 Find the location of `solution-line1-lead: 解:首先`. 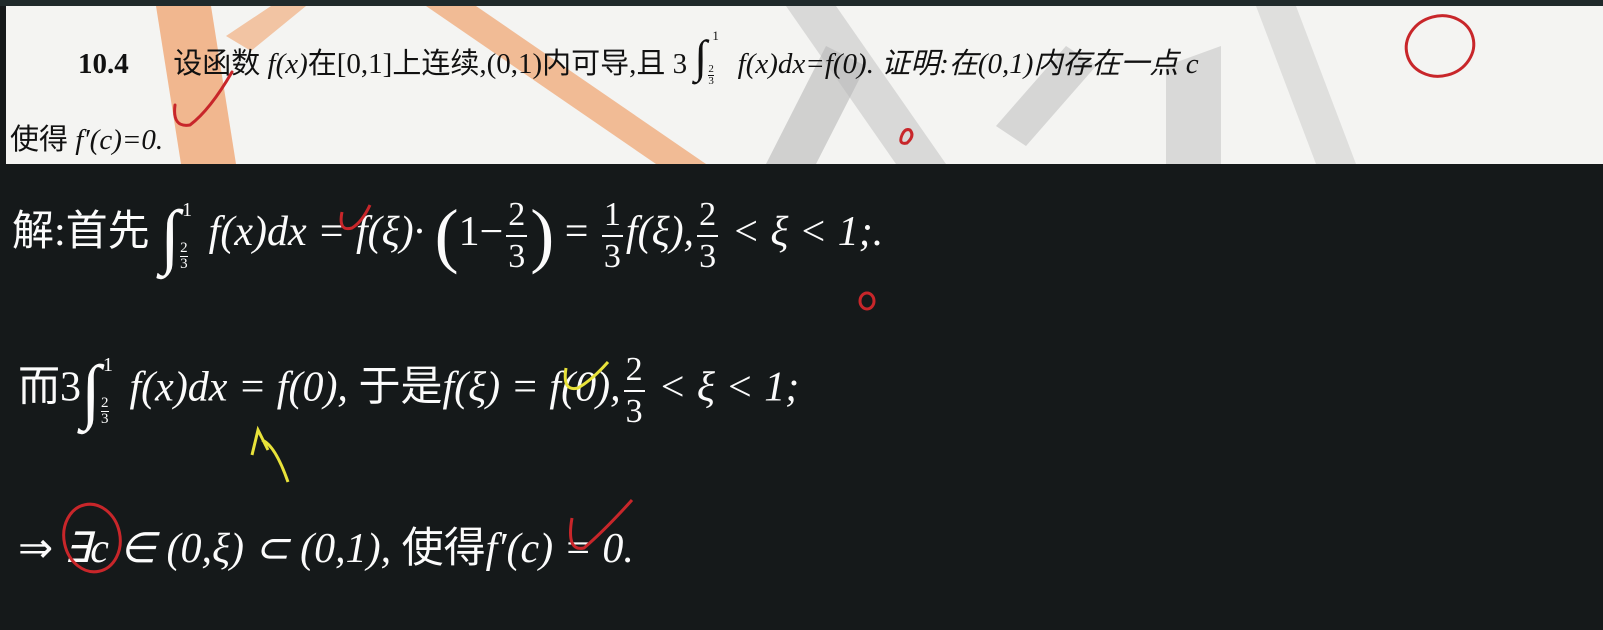

solution-line1-lead: 解:首先 is located at coordinates (81, 232).